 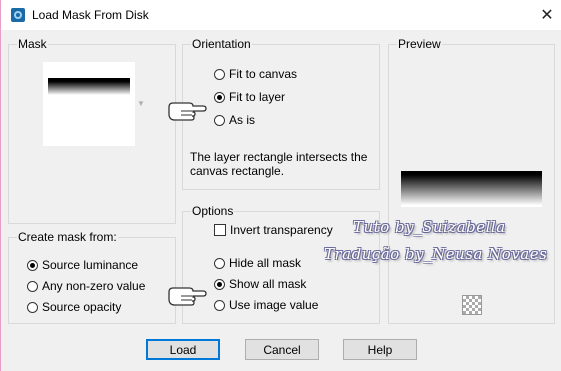 What do you see at coordinates (419, 44) in the screenshot?
I see `preview-group-label: Preview` at bounding box center [419, 44].